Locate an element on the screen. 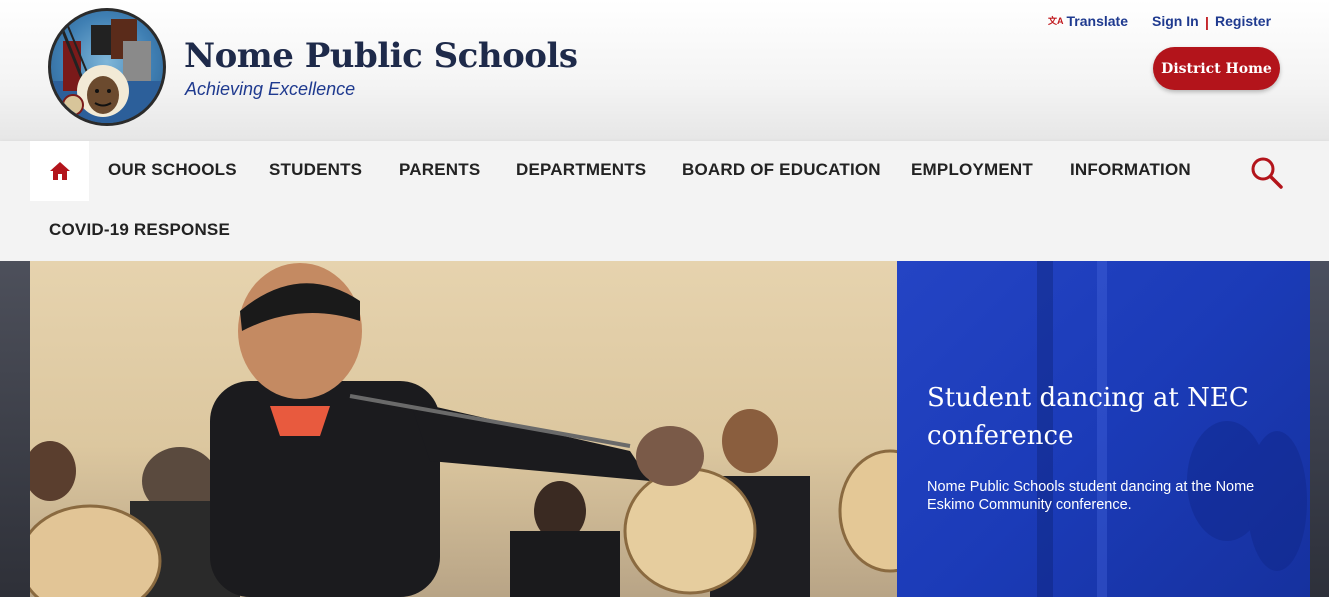 The image size is (1329, 597). translate-label: Translate is located at coordinates (1097, 21).